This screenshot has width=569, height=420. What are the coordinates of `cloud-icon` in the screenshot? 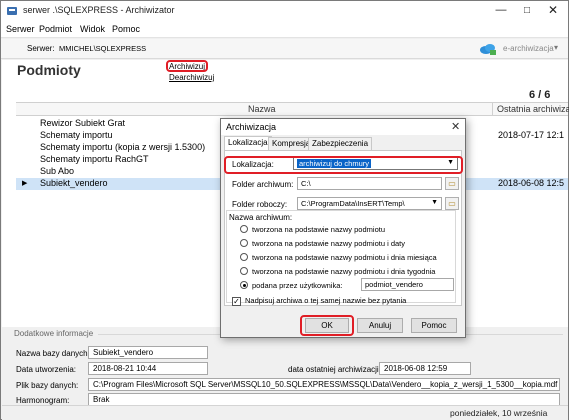 It's located at (488, 49).